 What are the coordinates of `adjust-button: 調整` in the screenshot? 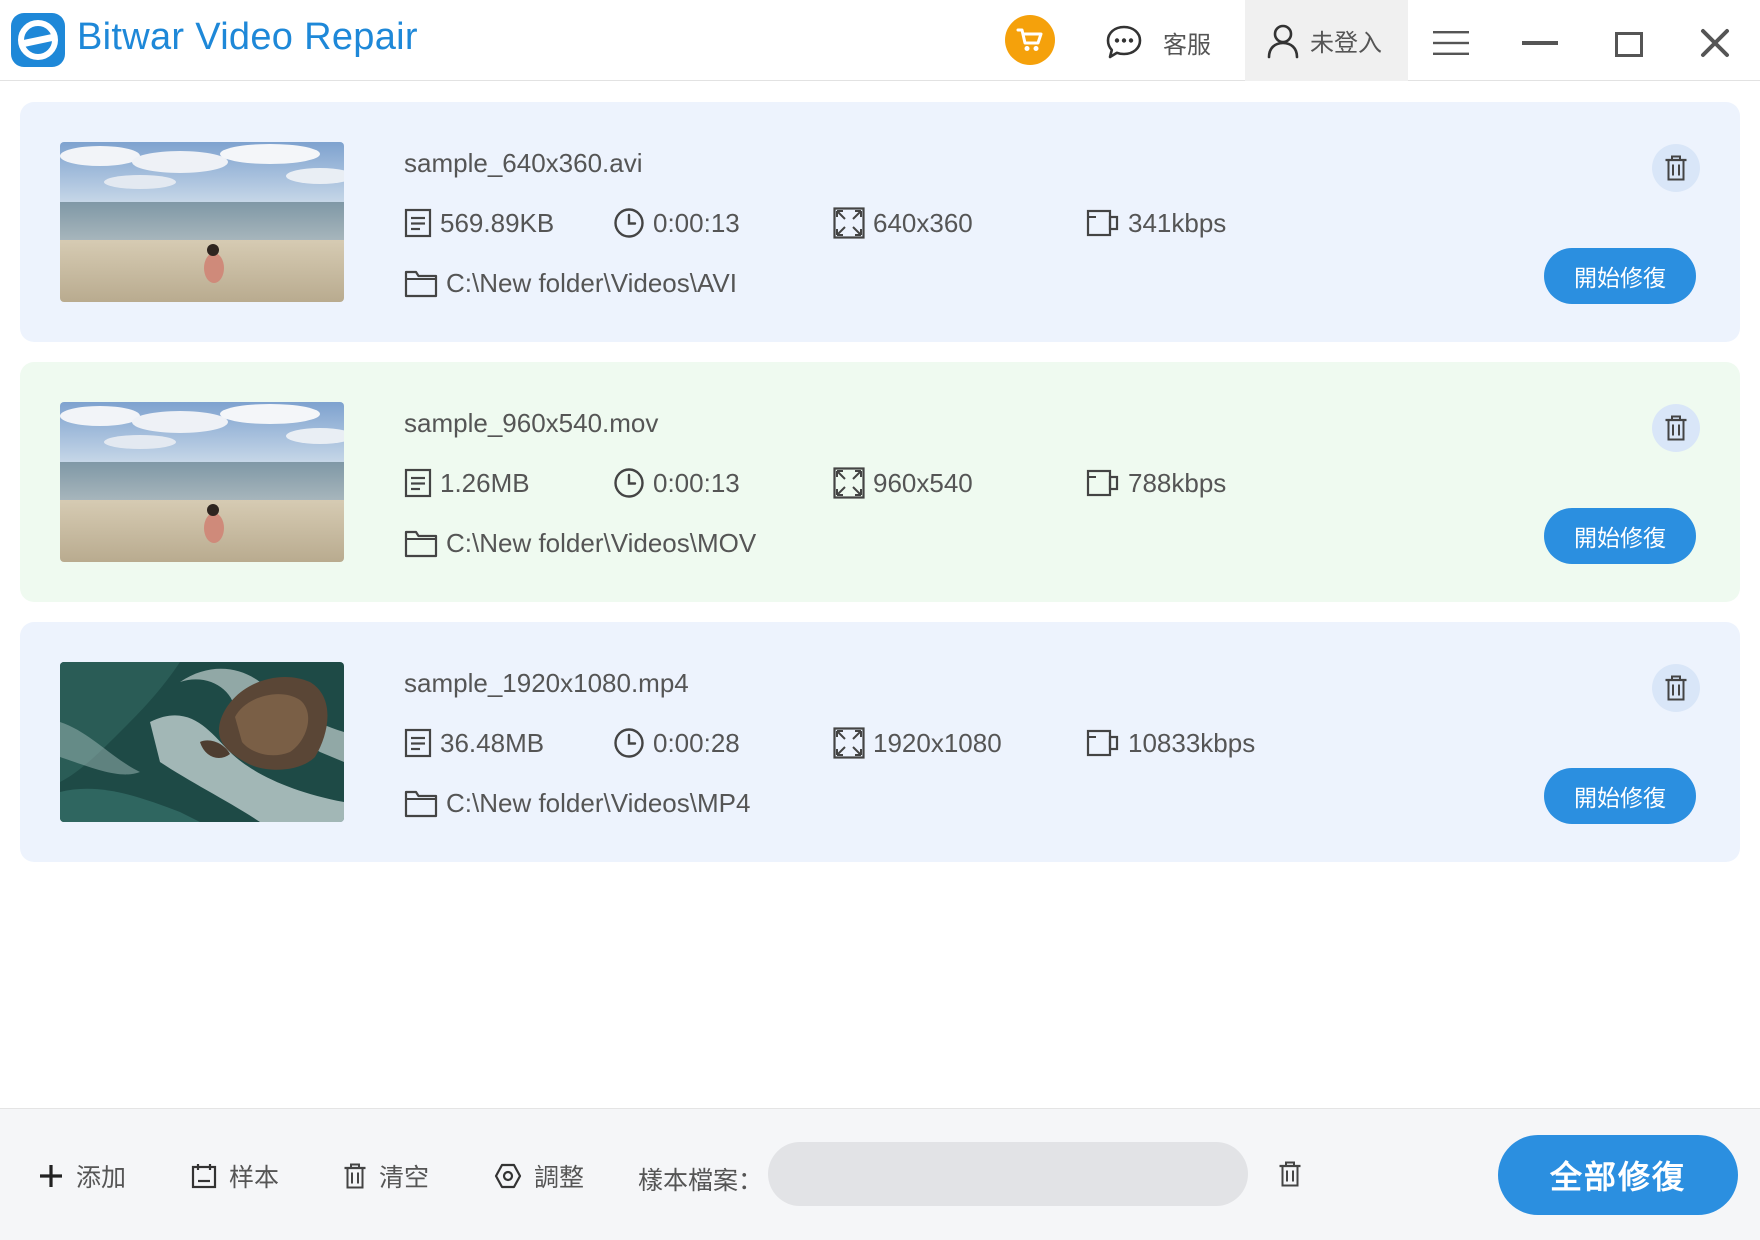 It's located at (539, 1176).